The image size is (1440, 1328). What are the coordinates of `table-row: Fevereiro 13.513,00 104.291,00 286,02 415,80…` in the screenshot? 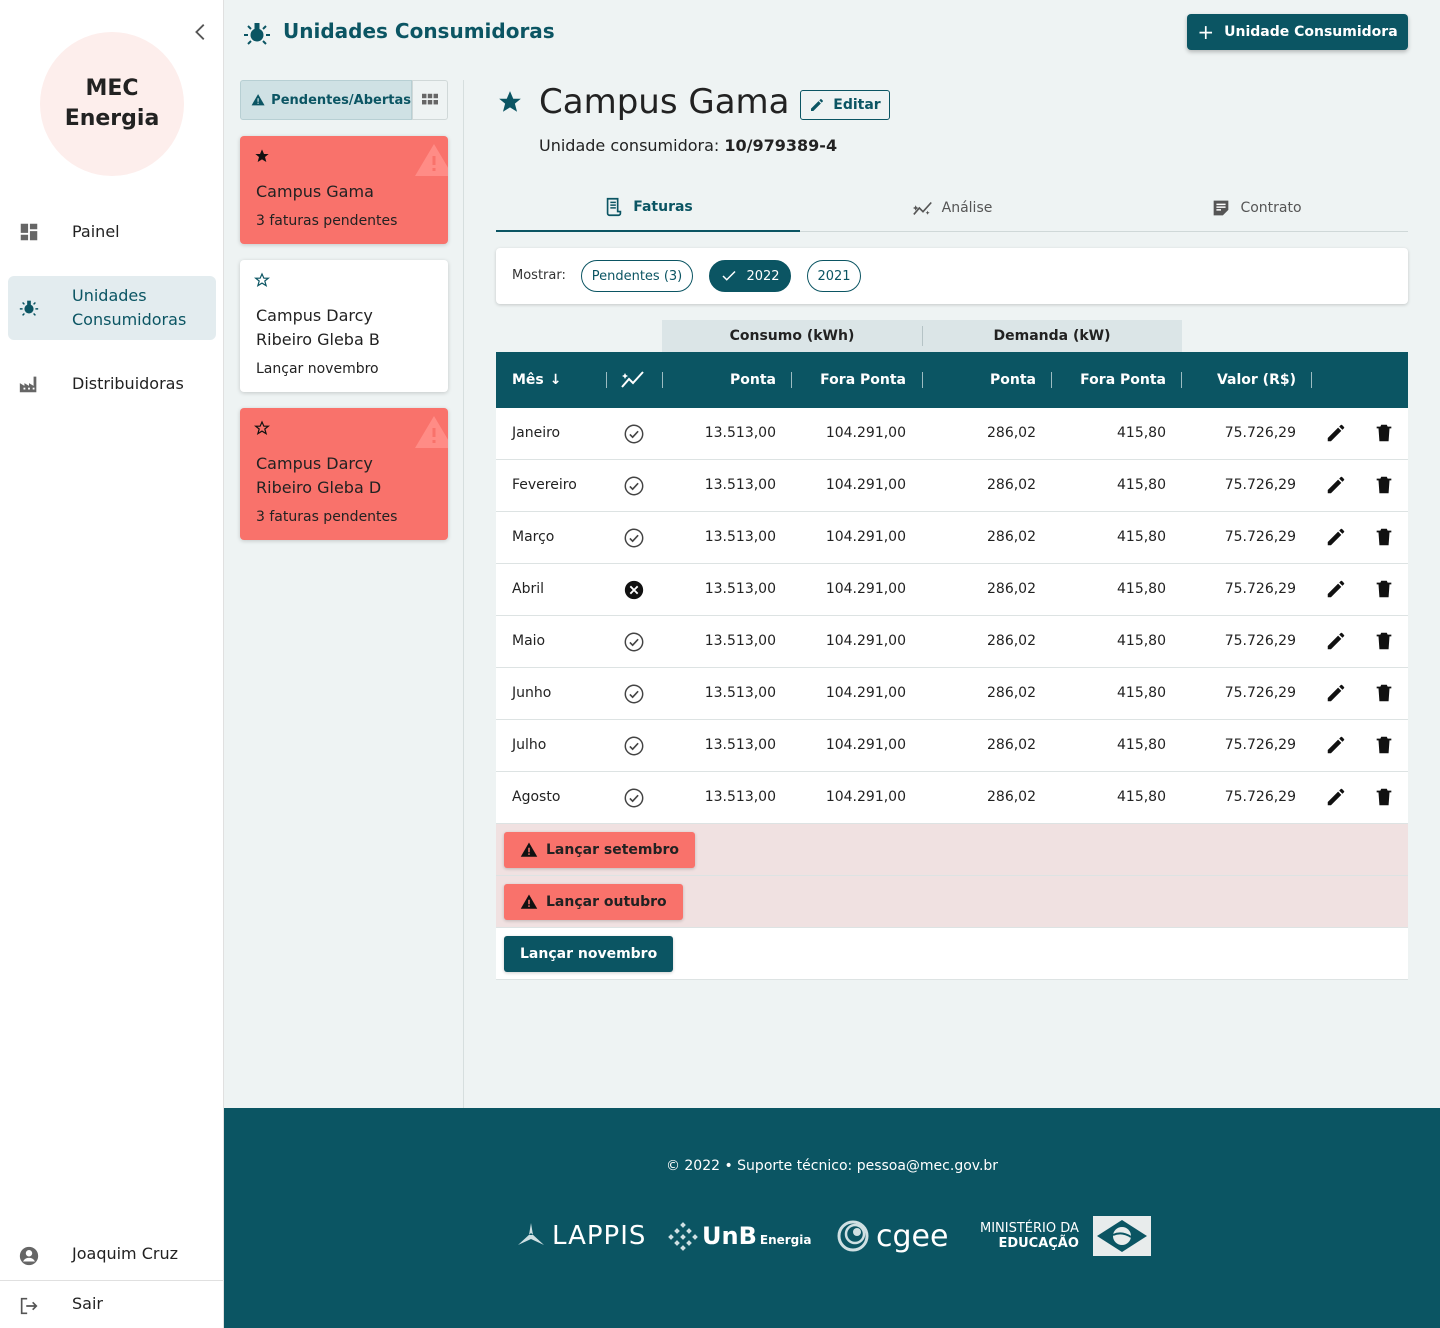 It's located at (952, 486).